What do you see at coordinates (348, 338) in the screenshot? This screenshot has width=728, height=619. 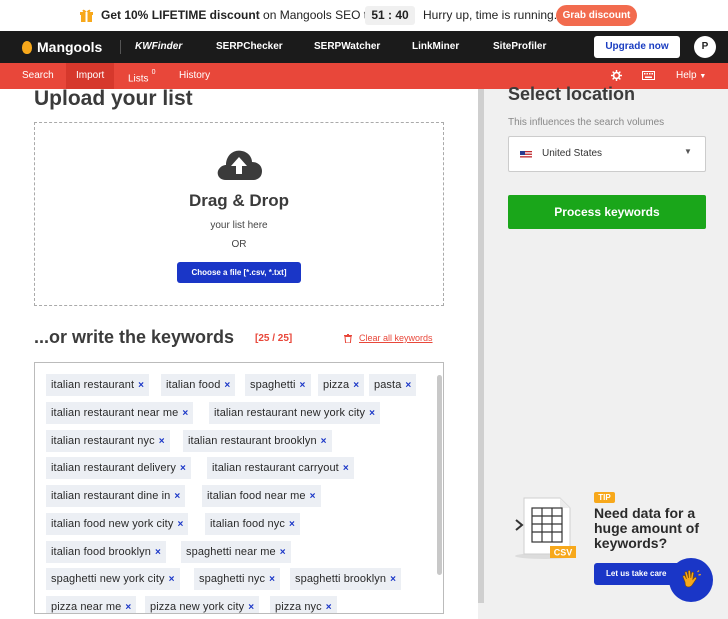 I see `trash-icon` at bounding box center [348, 338].